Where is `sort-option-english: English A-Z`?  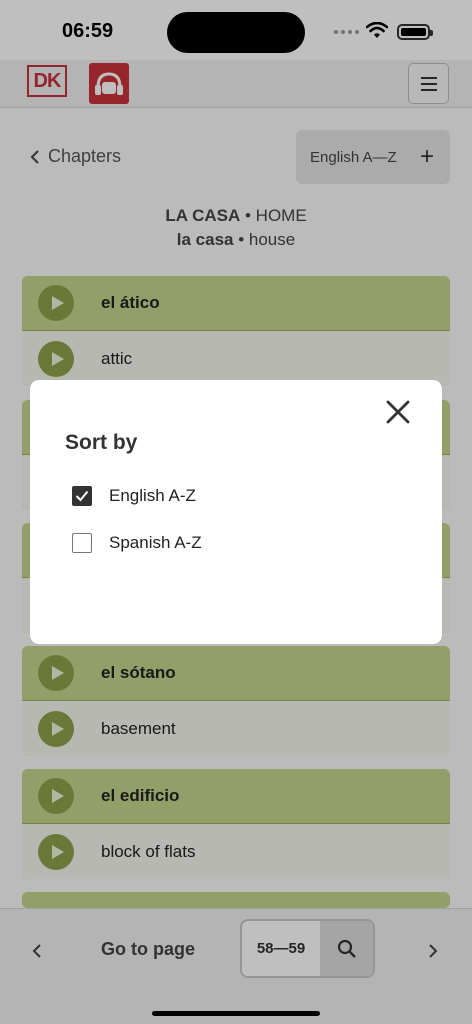 sort-option-english: English A-Z is located at coordinates (134, 496).